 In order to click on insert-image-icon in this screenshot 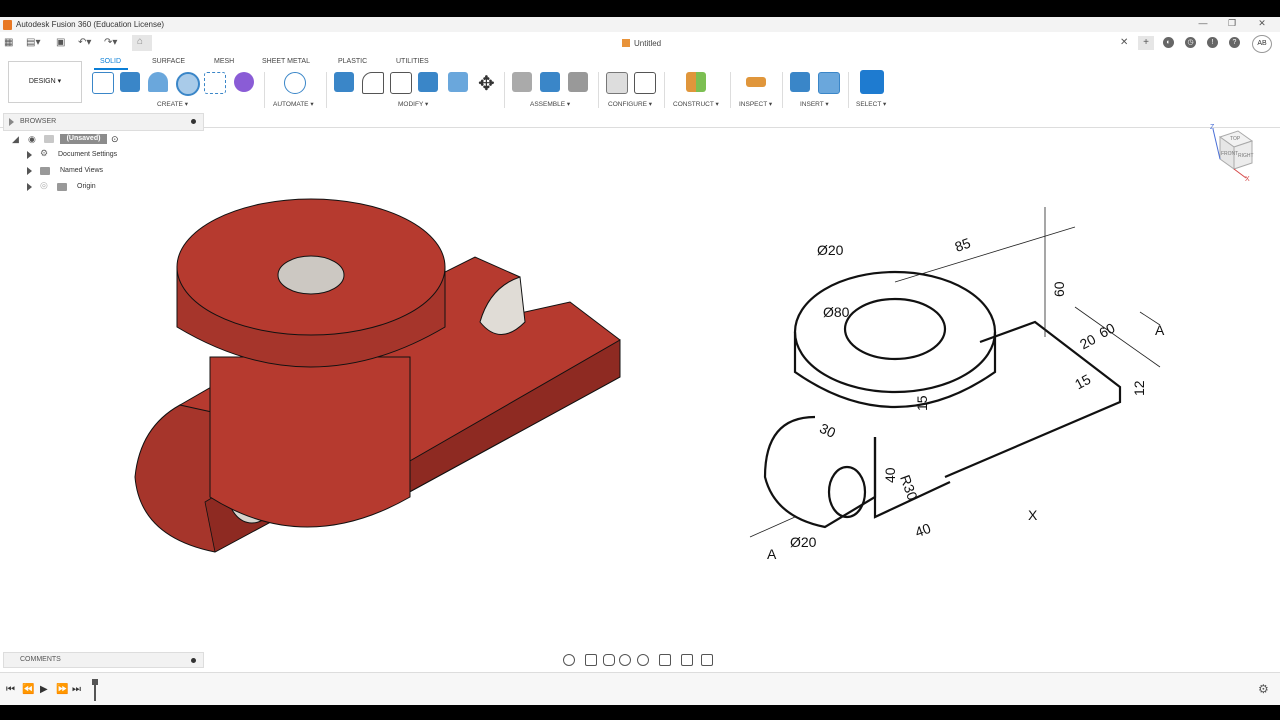, I will do `click(829, 83)`.